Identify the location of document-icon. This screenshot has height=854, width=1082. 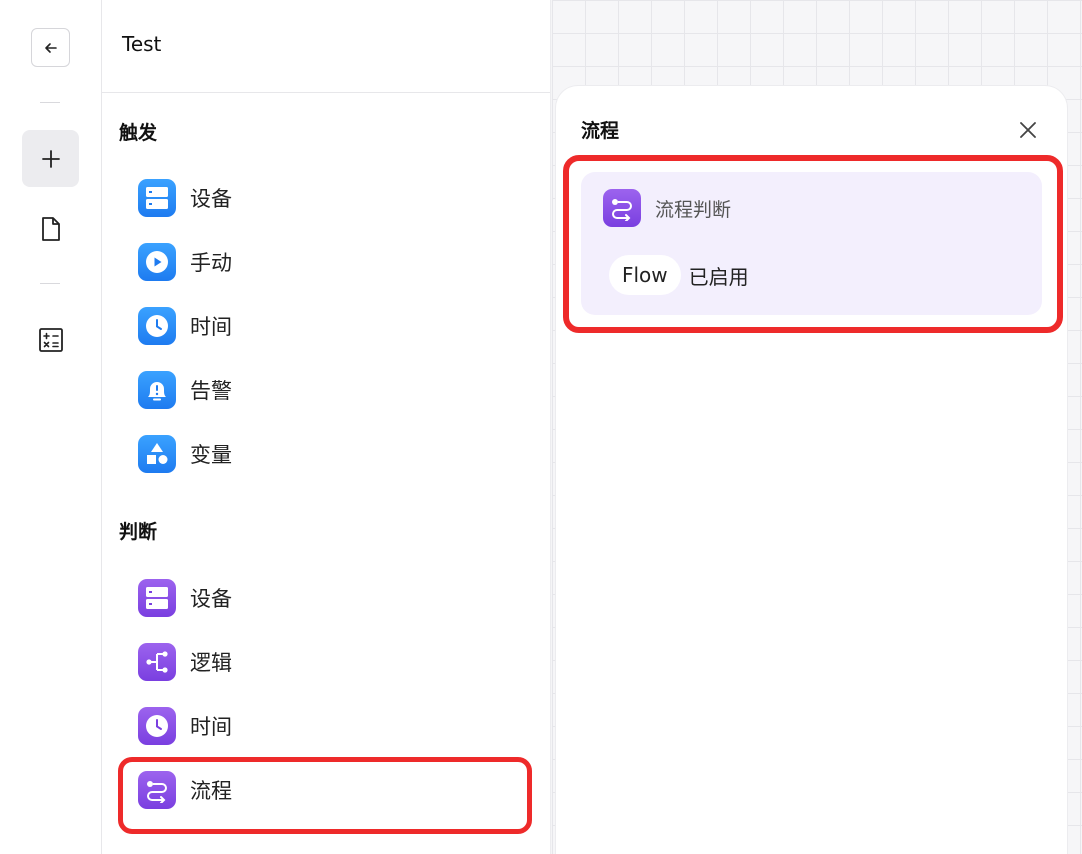
(50, 228).